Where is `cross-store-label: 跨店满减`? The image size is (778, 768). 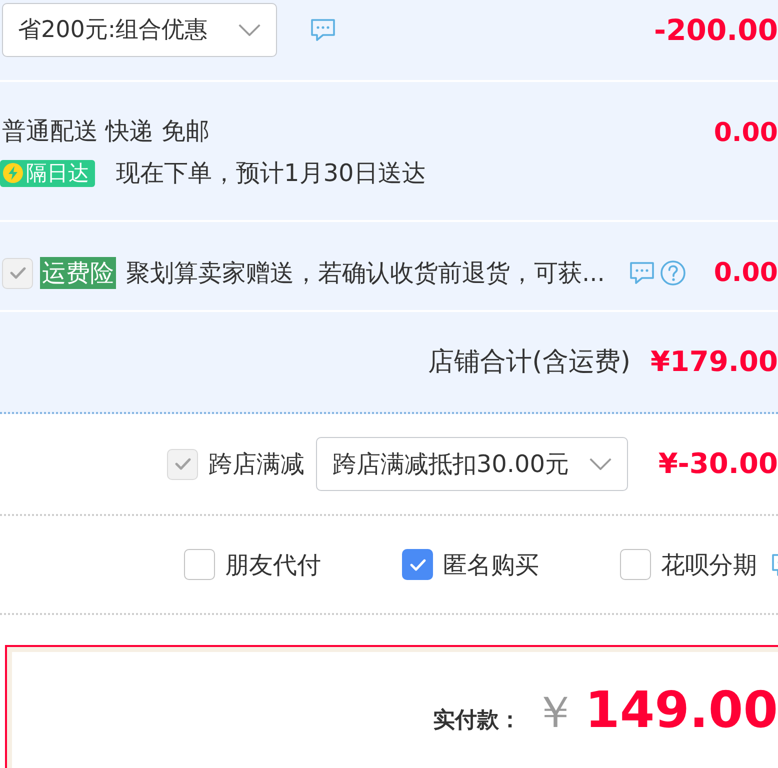 cross-store-label: 跨店满减 is located at coordinates (256, 464).